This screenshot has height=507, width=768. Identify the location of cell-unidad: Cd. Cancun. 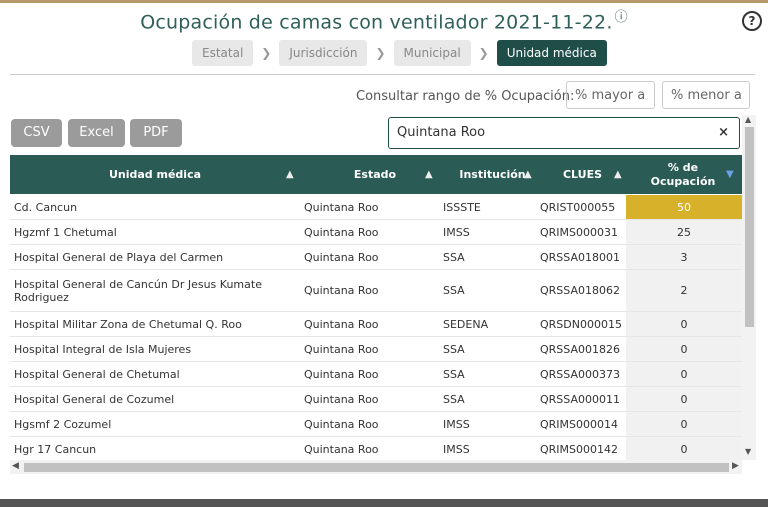
(46, 207).